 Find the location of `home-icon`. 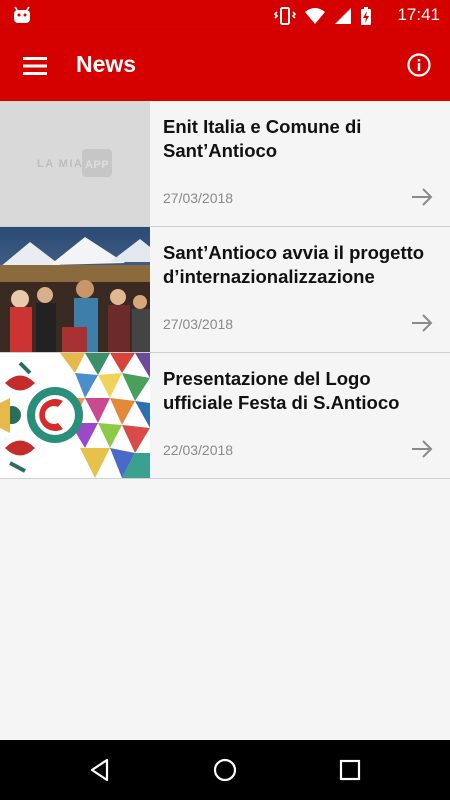

home-icon is located at coordinates (225, 770).